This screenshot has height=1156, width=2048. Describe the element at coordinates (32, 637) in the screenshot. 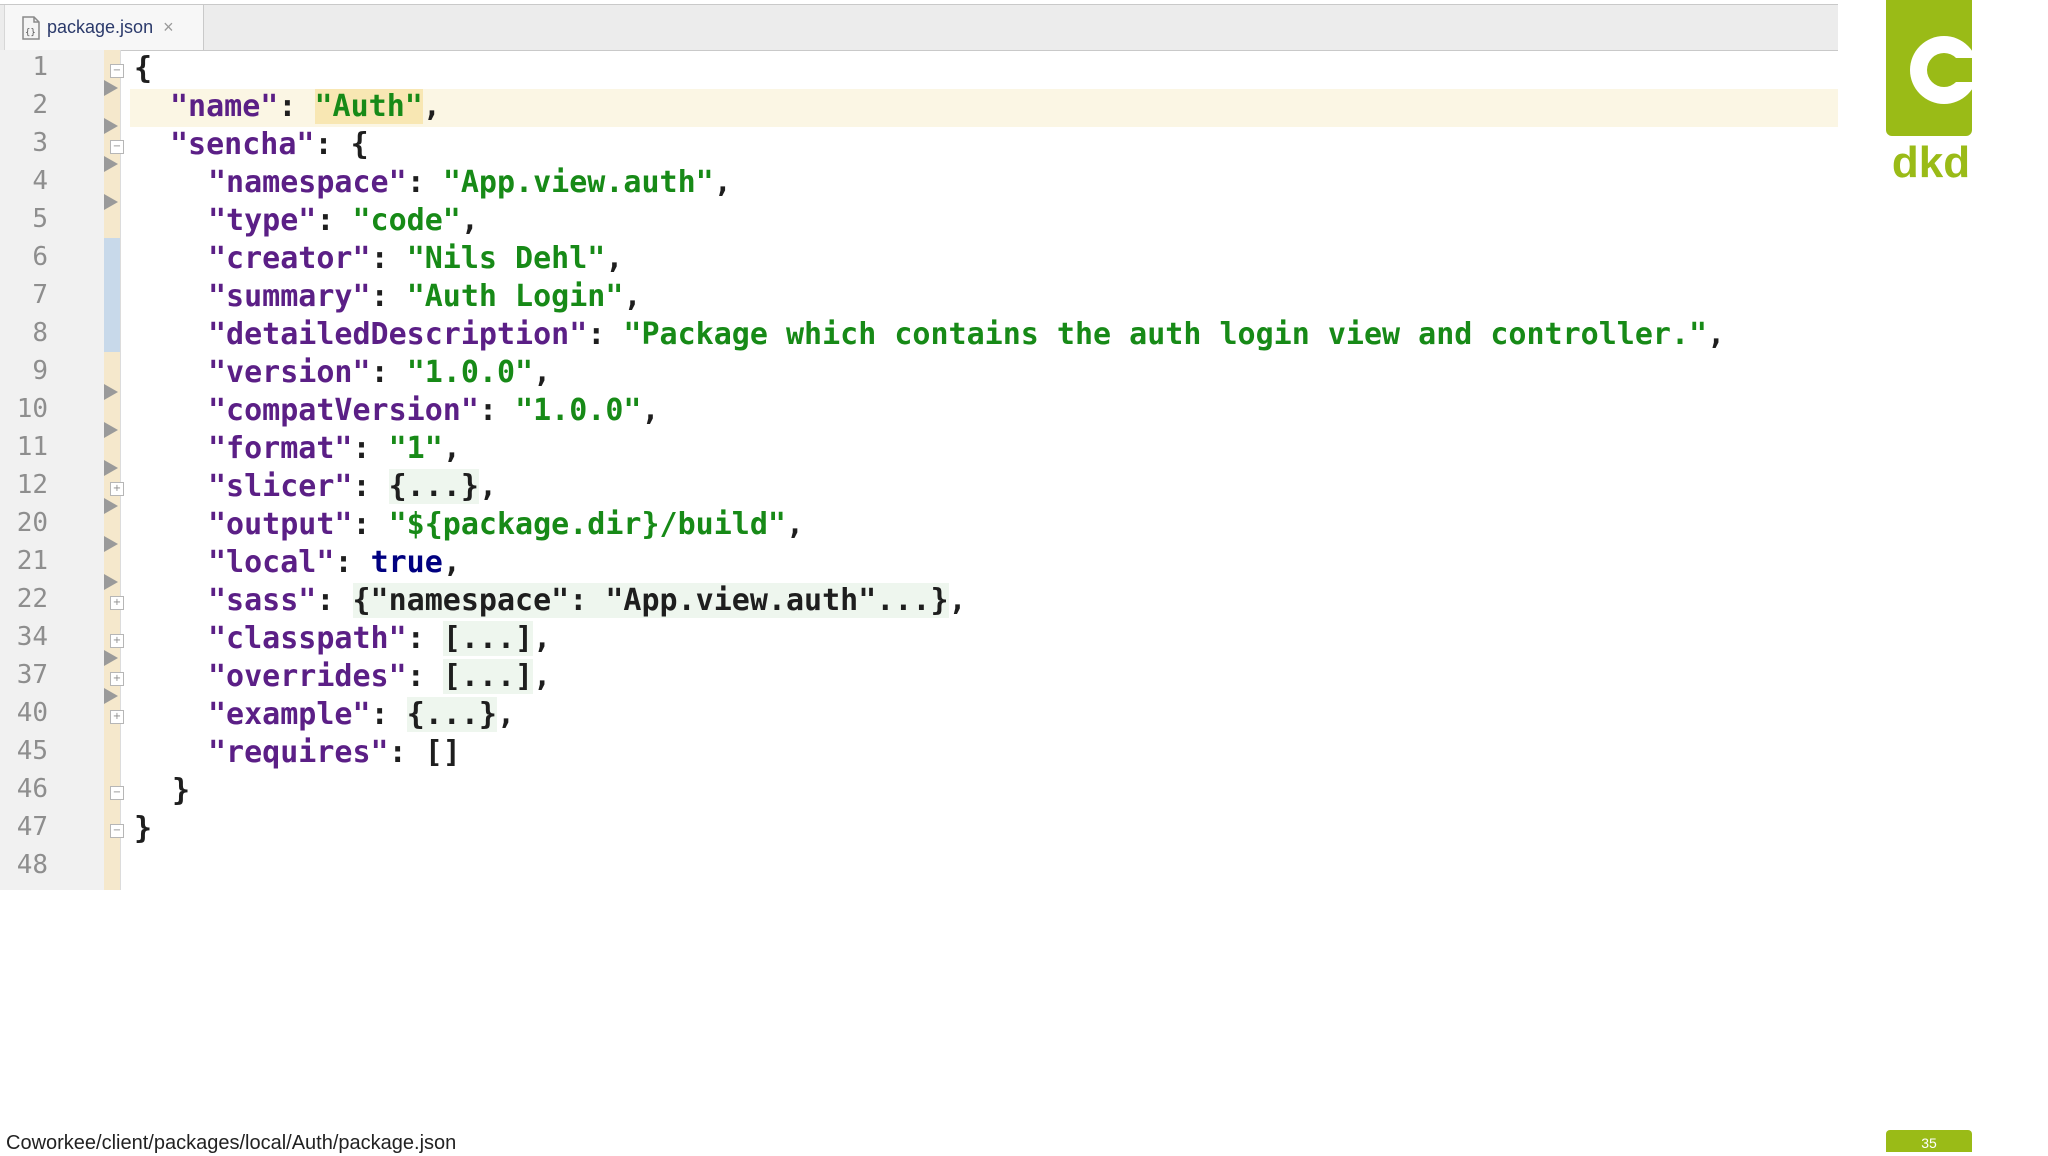

I see `line-number: 34` at that location.